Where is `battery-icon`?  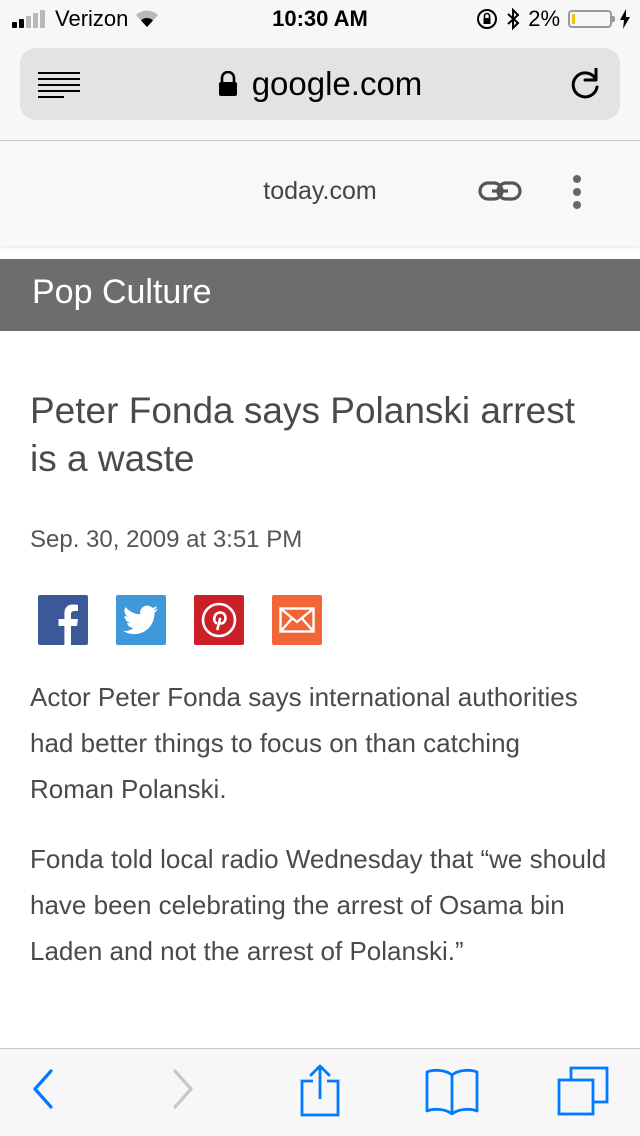 battery-icon is located at coordinates (591, 19).